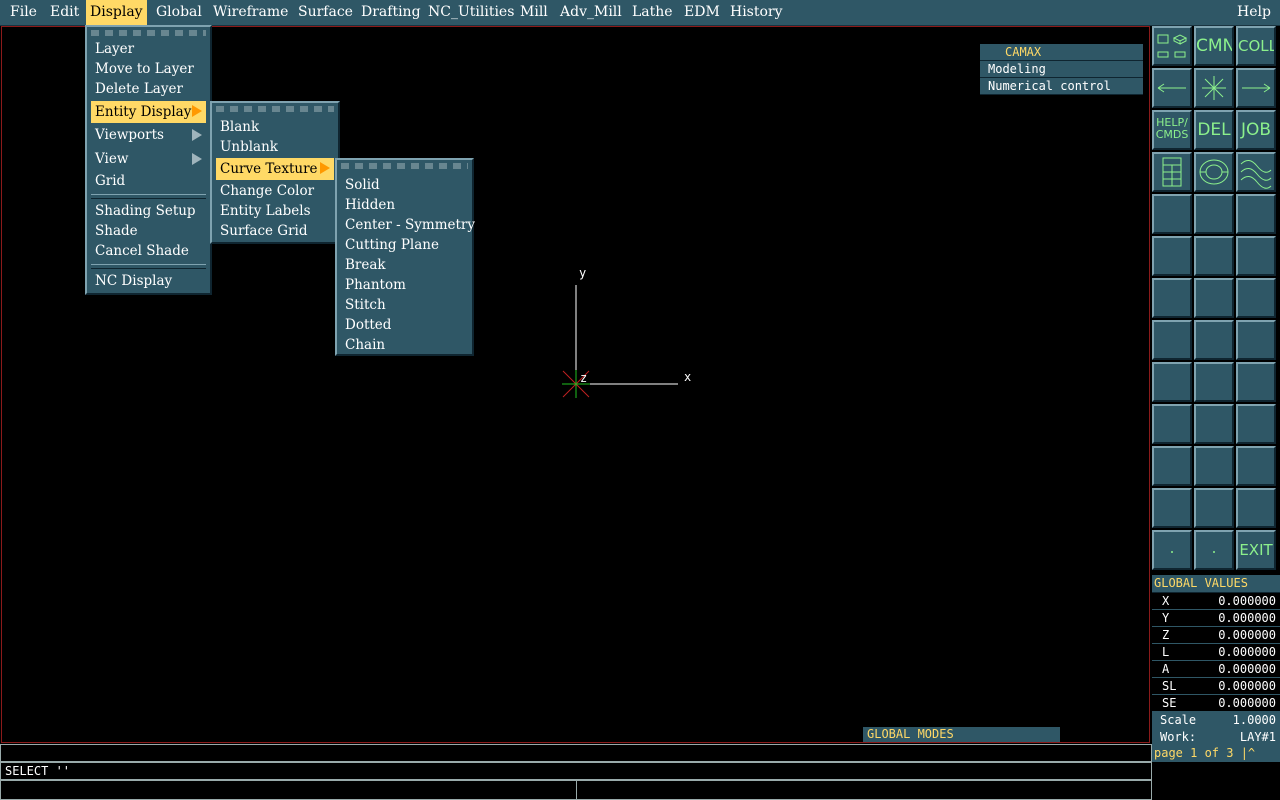 Image resolution: width=1280 pixels, height=800 pixels. I want to click on menu-item-phantom: Phantom, so click(404, 285).